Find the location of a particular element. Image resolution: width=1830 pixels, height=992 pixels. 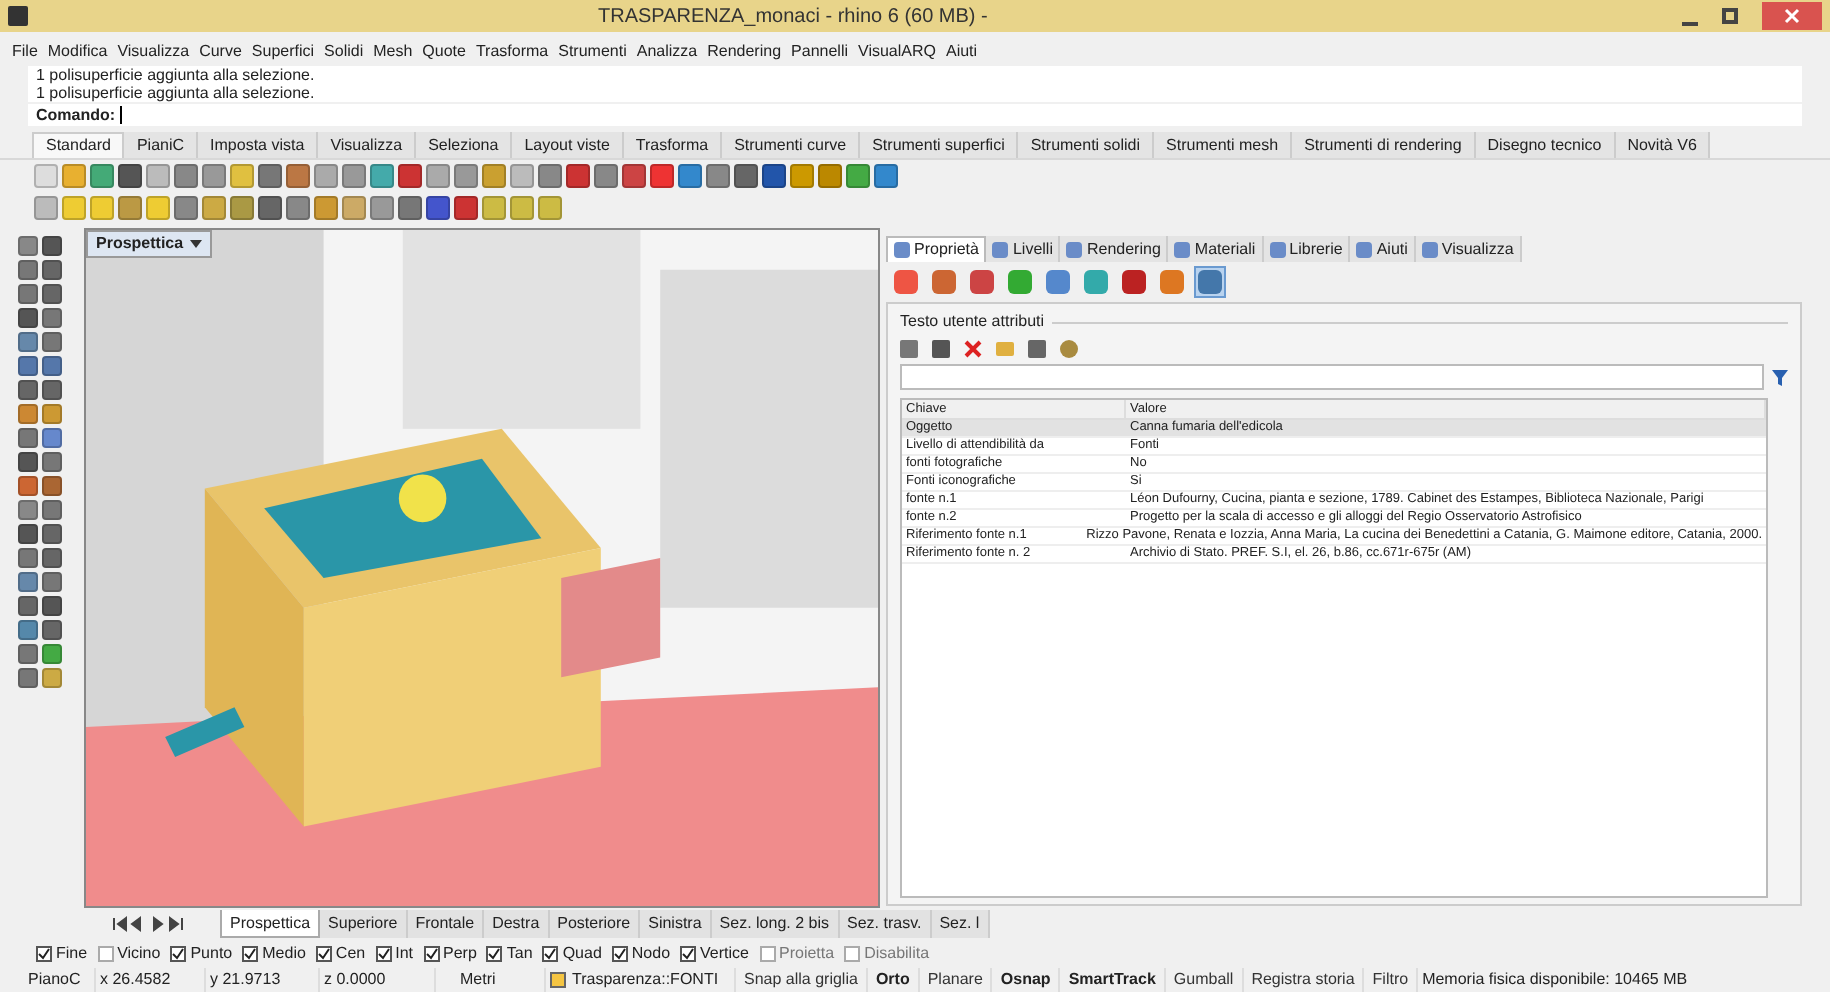

status-toggle: Orto is located at coordinates (893, 980).